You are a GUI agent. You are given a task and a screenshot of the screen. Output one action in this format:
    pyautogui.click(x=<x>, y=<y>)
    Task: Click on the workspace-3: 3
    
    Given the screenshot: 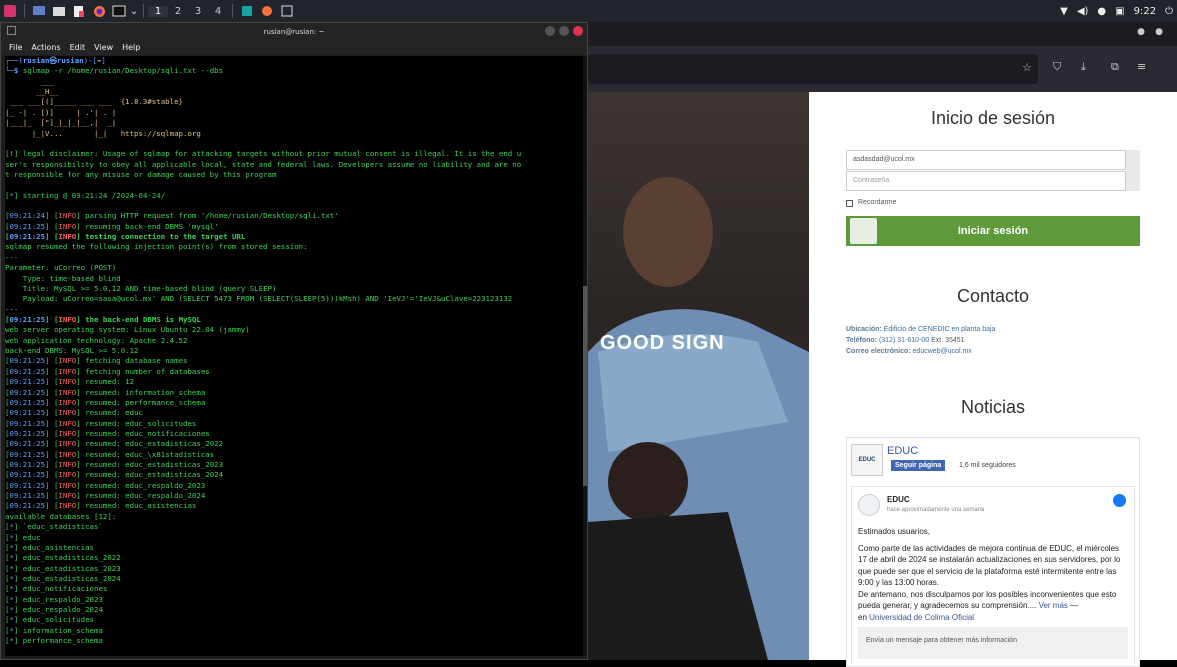 What is the action you would take?
    pyautogui.click(x=198, y=11)
    